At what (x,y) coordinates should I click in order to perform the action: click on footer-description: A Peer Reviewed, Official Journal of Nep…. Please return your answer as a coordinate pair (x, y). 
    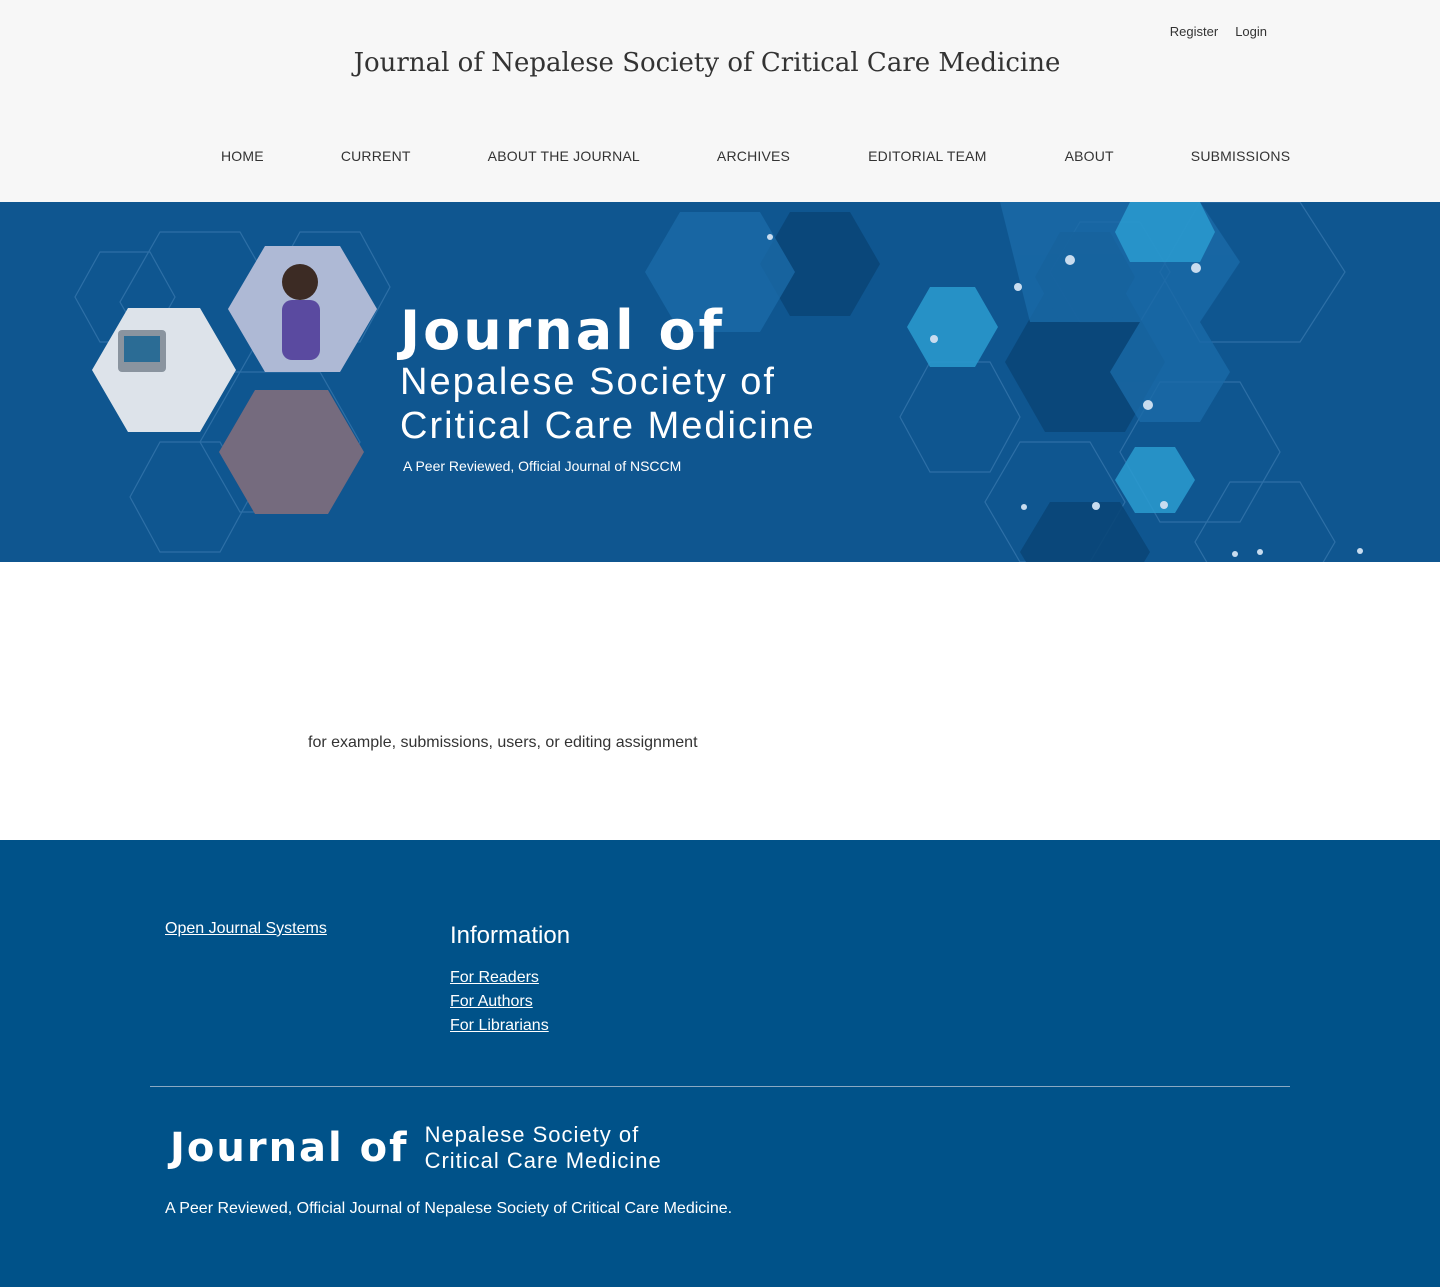
    Looking at the image, I should click on (449, 1208).